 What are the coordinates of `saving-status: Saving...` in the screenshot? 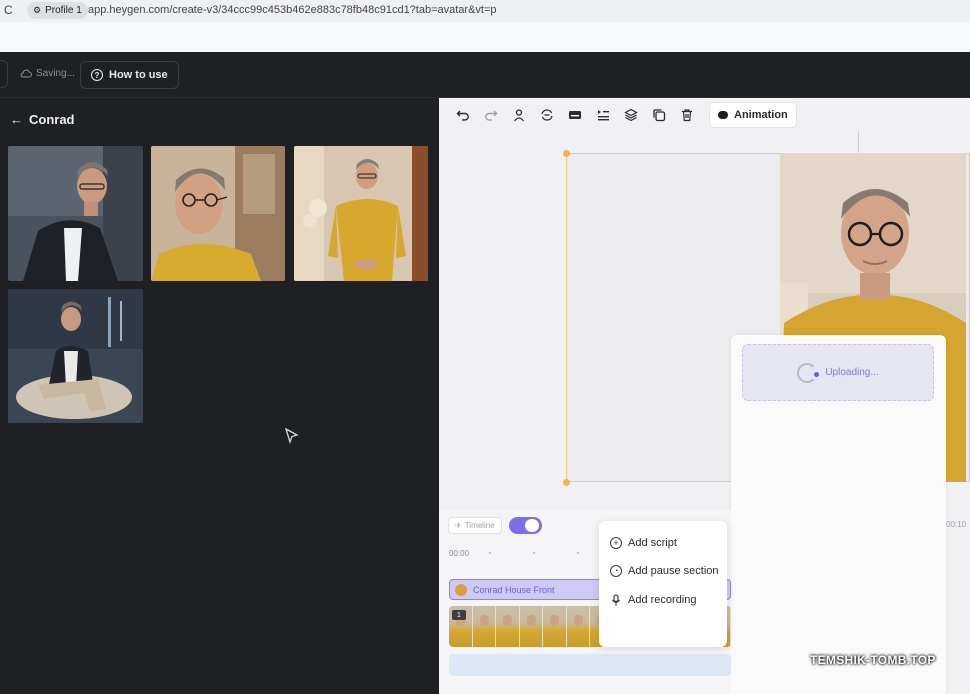 It's located at (47, 73).